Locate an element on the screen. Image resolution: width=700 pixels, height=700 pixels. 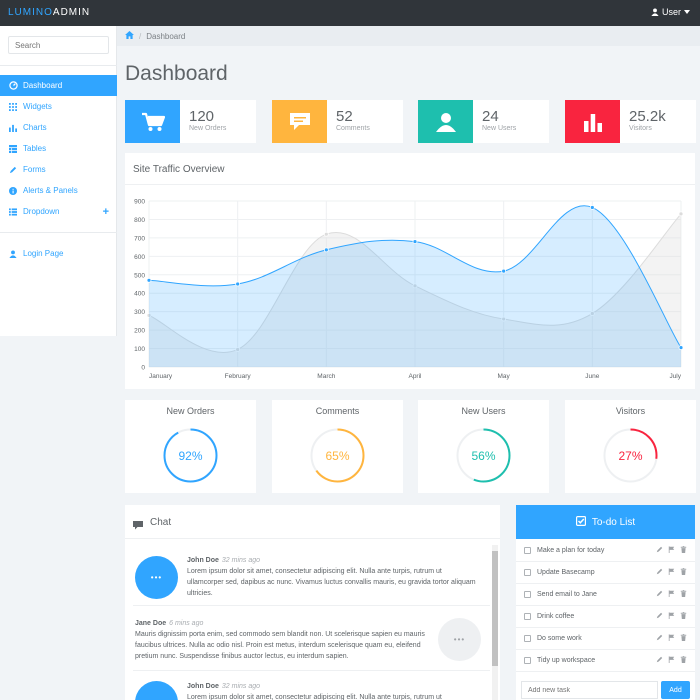
todo-item-label: Tidy up workspace is located at coordinates (566, 660).